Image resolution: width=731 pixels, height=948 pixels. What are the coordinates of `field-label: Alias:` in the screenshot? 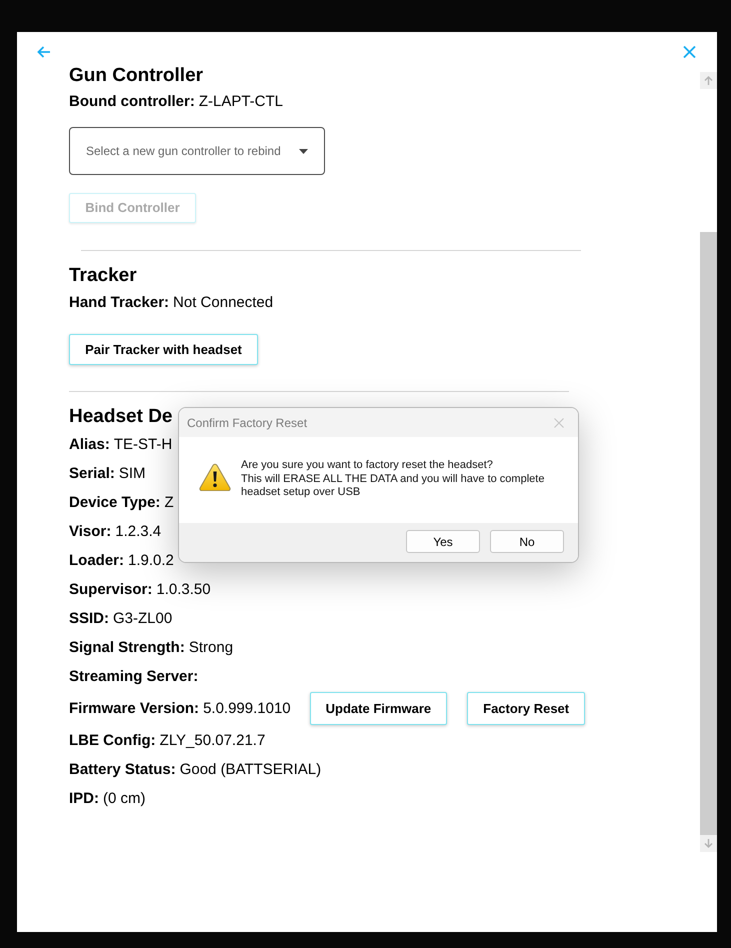 It's located at (89, 444).